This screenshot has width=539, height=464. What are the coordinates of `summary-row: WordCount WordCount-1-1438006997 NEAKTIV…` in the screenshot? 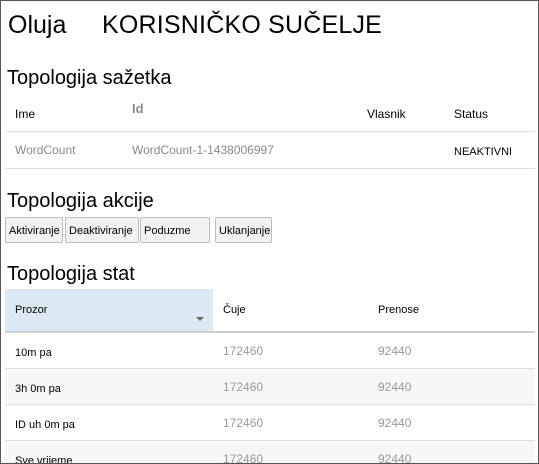 It's located at (270, 150).